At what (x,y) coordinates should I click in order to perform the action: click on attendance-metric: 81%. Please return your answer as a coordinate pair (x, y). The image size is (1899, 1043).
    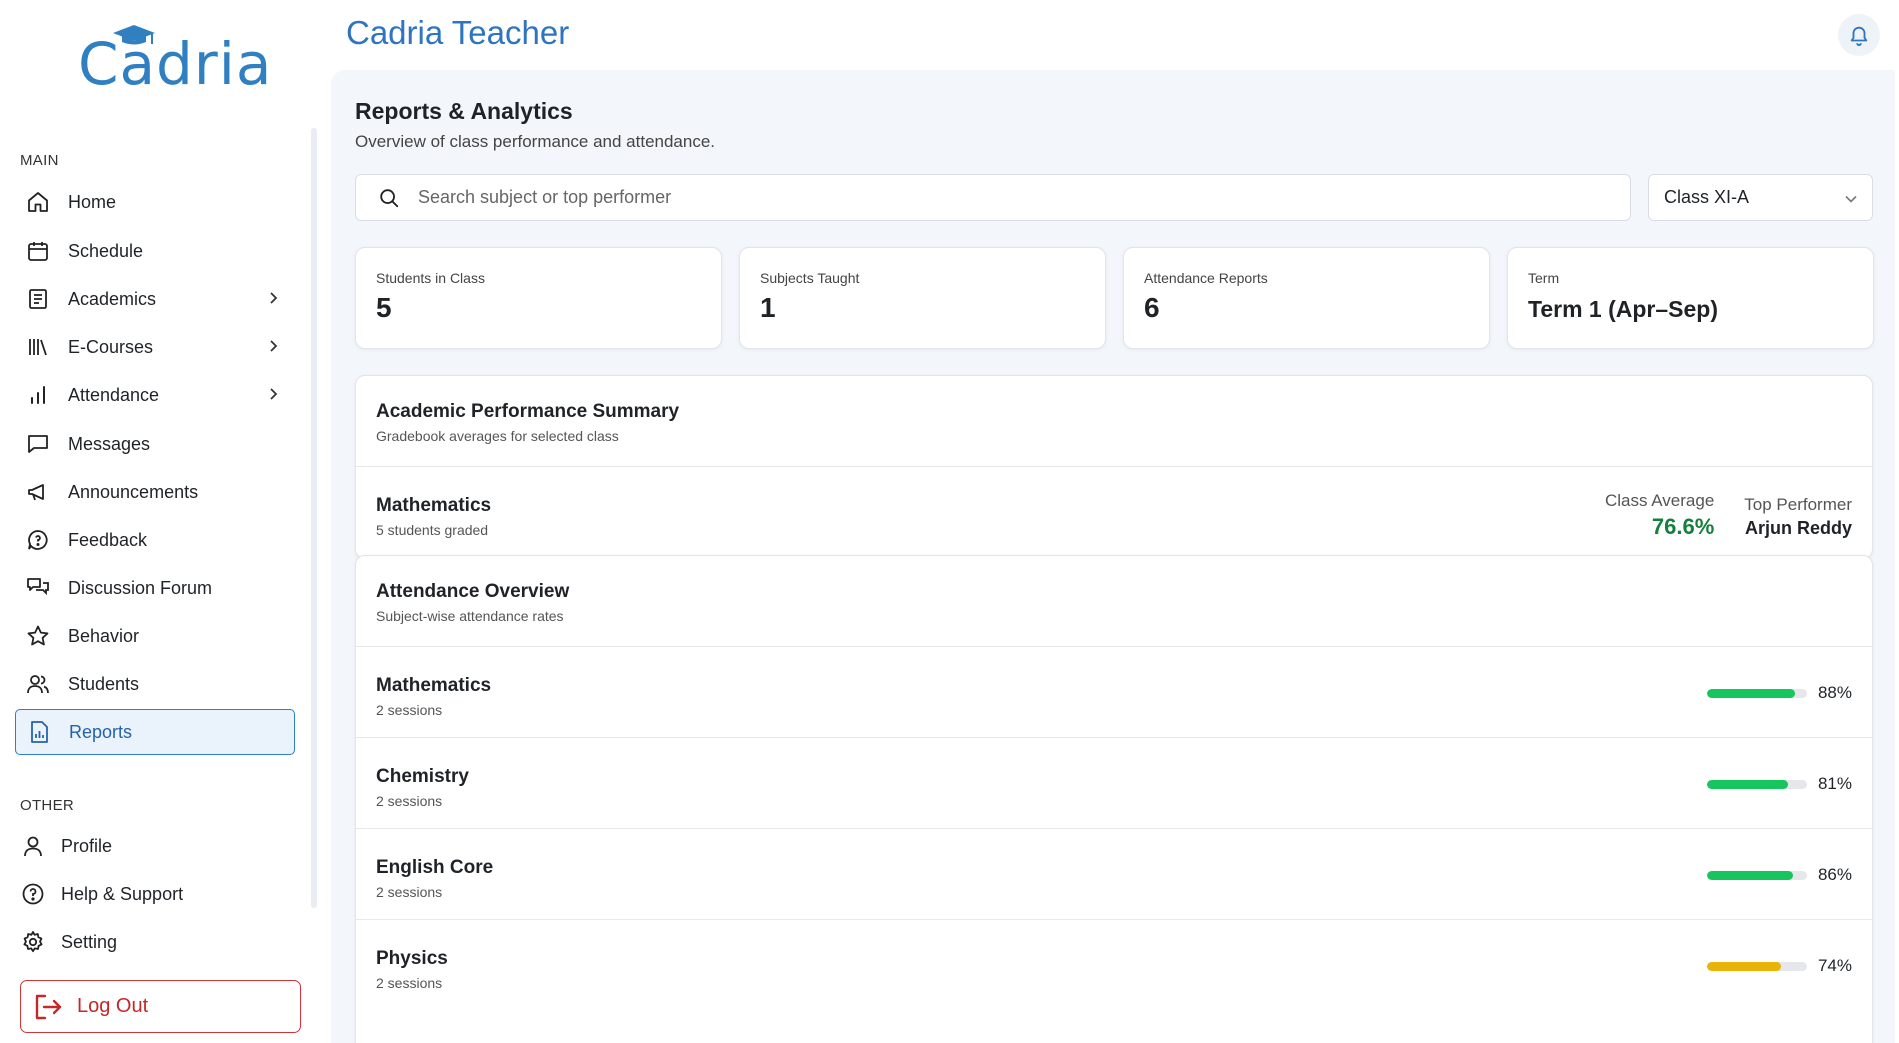
    Looking at the image, I should click on (1779, 784).